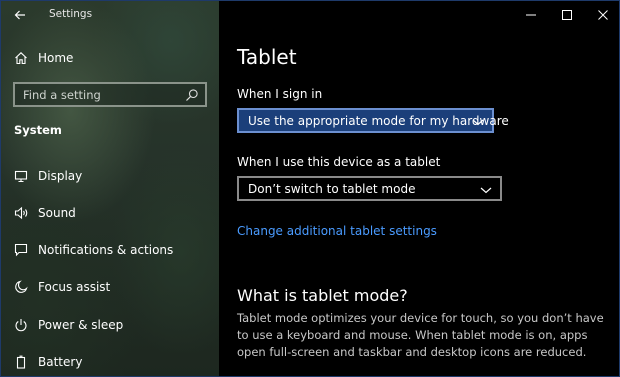  I want to click on sign-in-label: When I sign in, so click(280, 94).